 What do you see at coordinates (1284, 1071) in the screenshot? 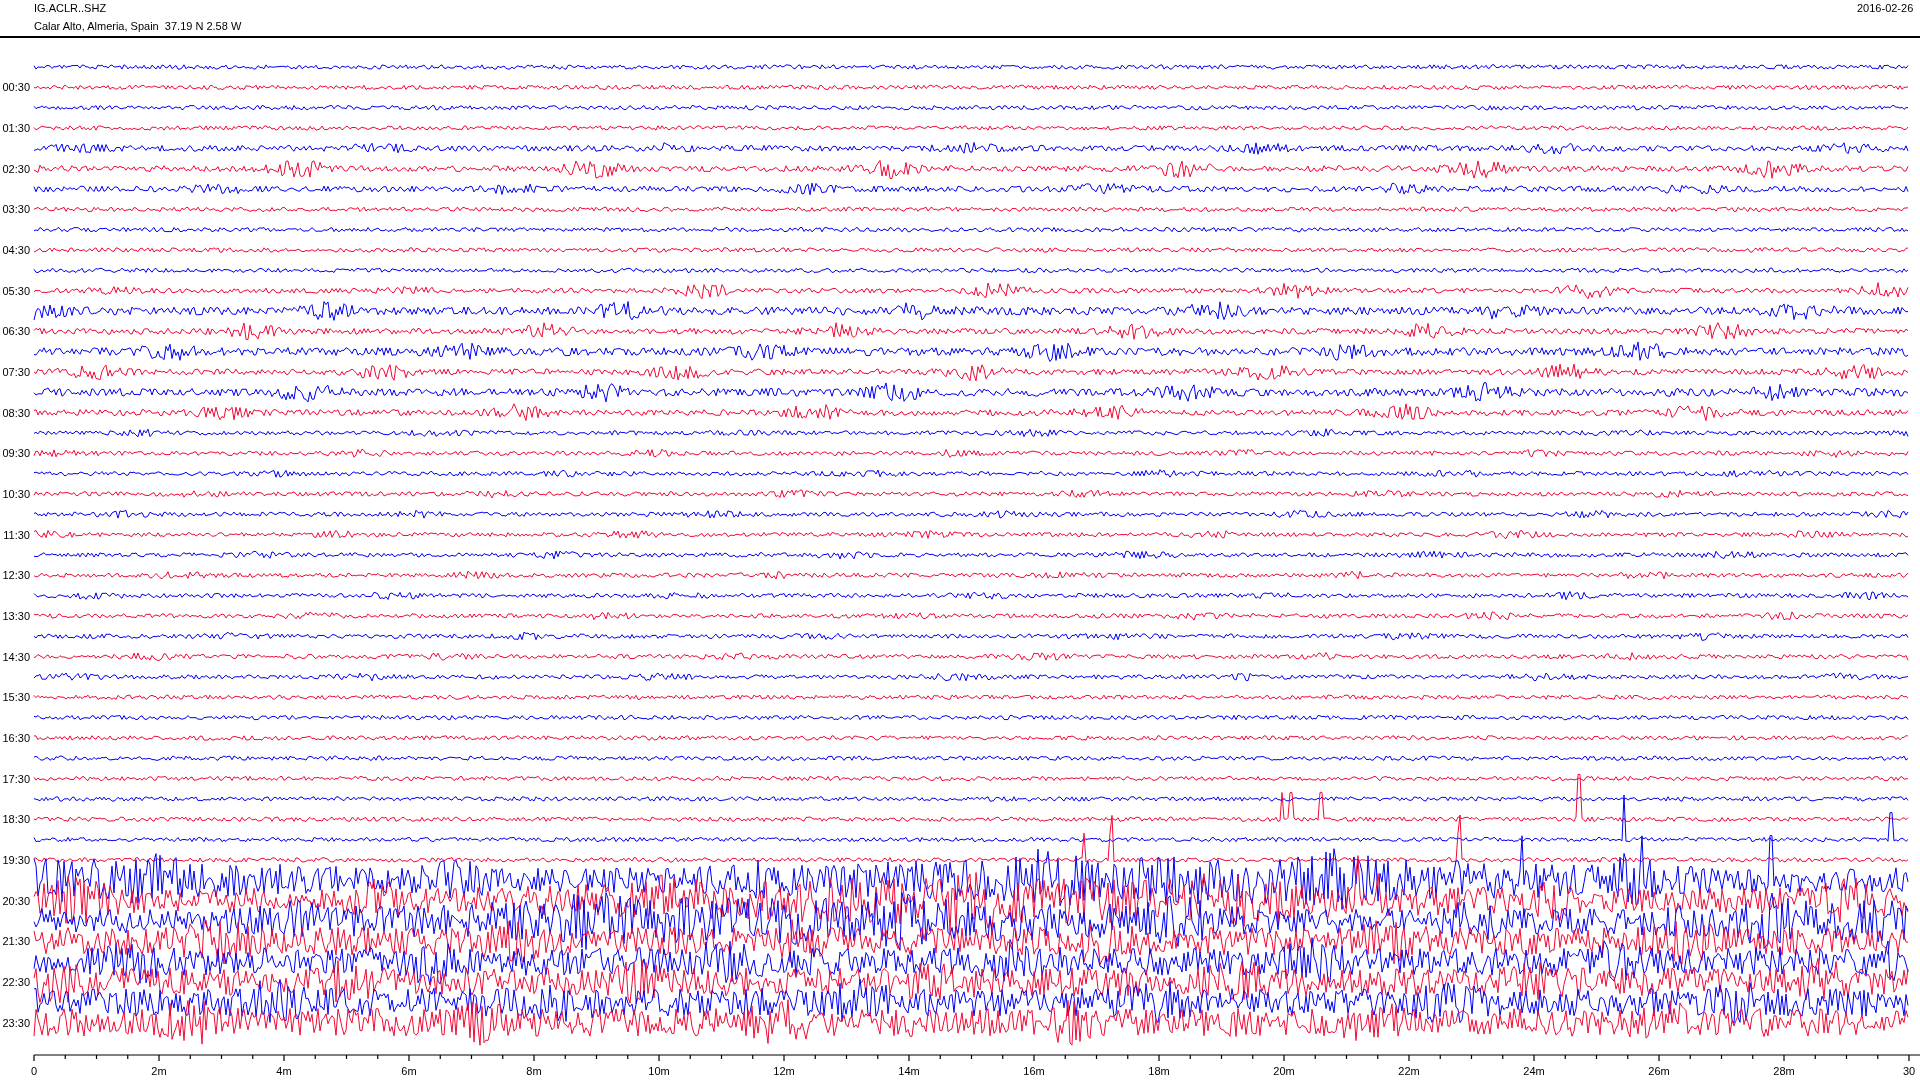
I see `tick-label: 20m` at bounding box center [1284, 1071].